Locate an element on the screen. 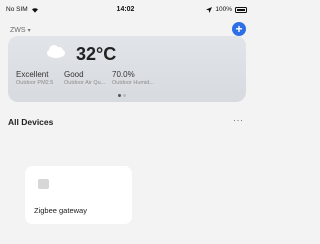  metric-humidity-value: 70.0% is located at coordinates (123, 74).